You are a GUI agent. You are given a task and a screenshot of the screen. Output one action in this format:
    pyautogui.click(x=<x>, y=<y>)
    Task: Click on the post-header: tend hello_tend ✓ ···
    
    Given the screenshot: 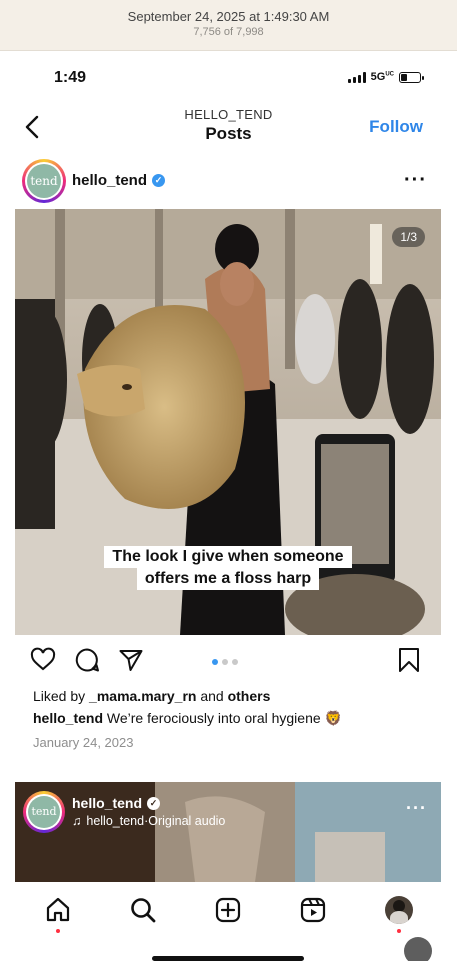 What is the action you would take?
    pyautogui.click(x=228, y=182)
    